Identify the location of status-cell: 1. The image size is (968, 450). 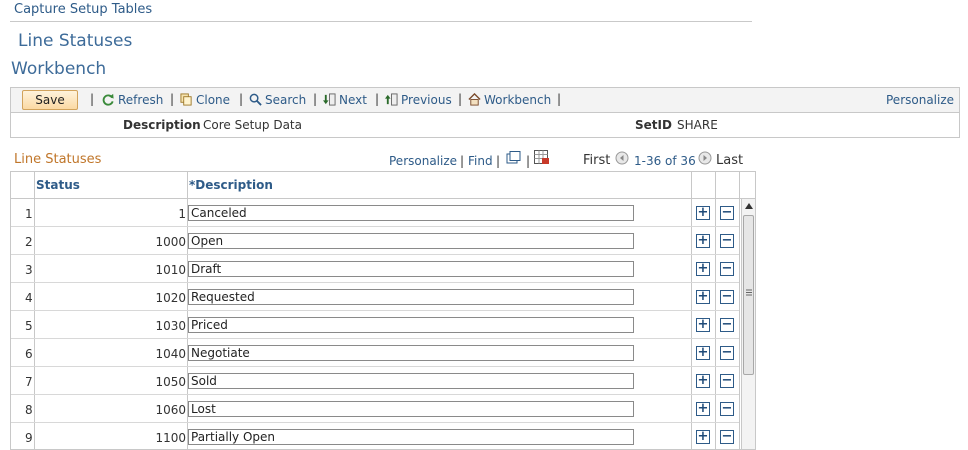
(182, 214).